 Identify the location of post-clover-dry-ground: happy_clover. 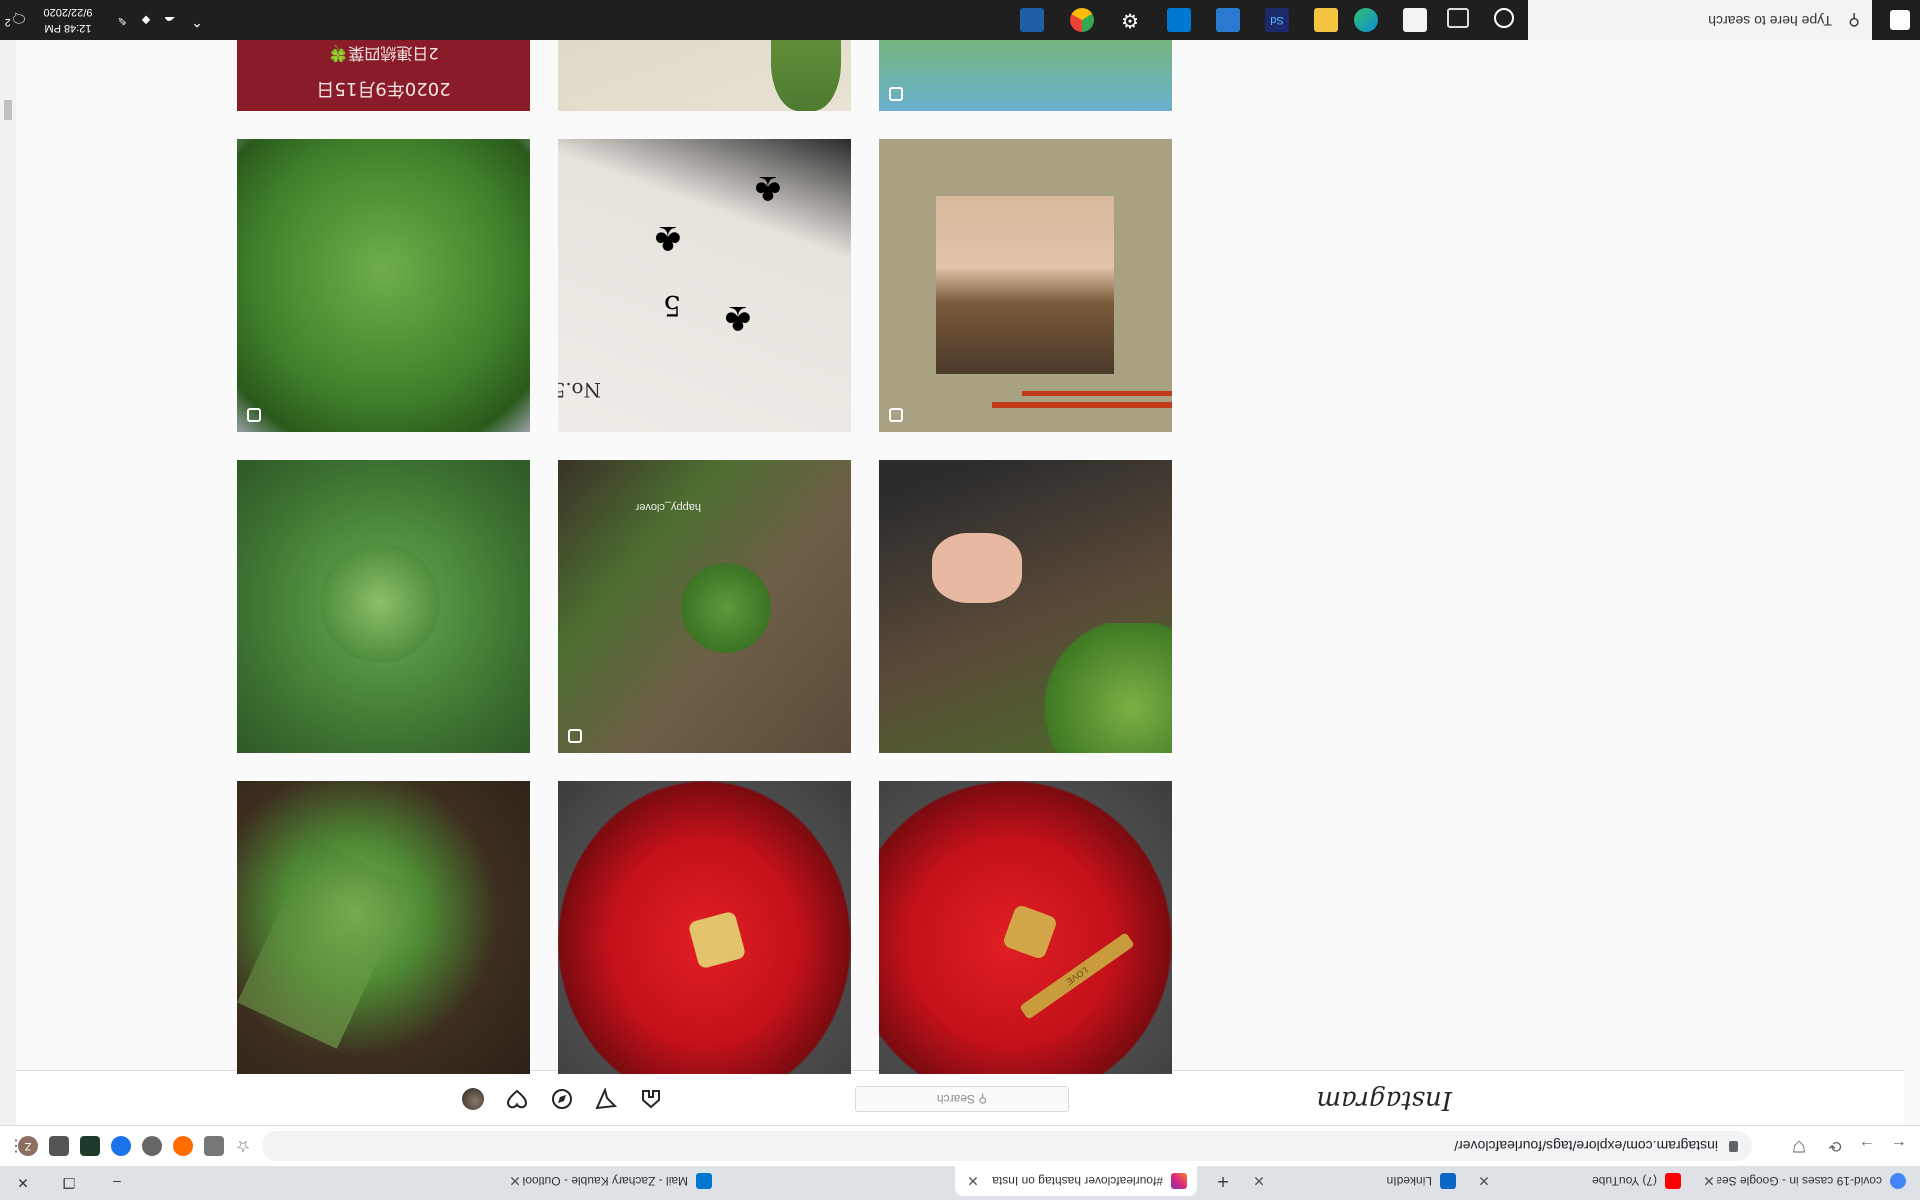
(704, 606).